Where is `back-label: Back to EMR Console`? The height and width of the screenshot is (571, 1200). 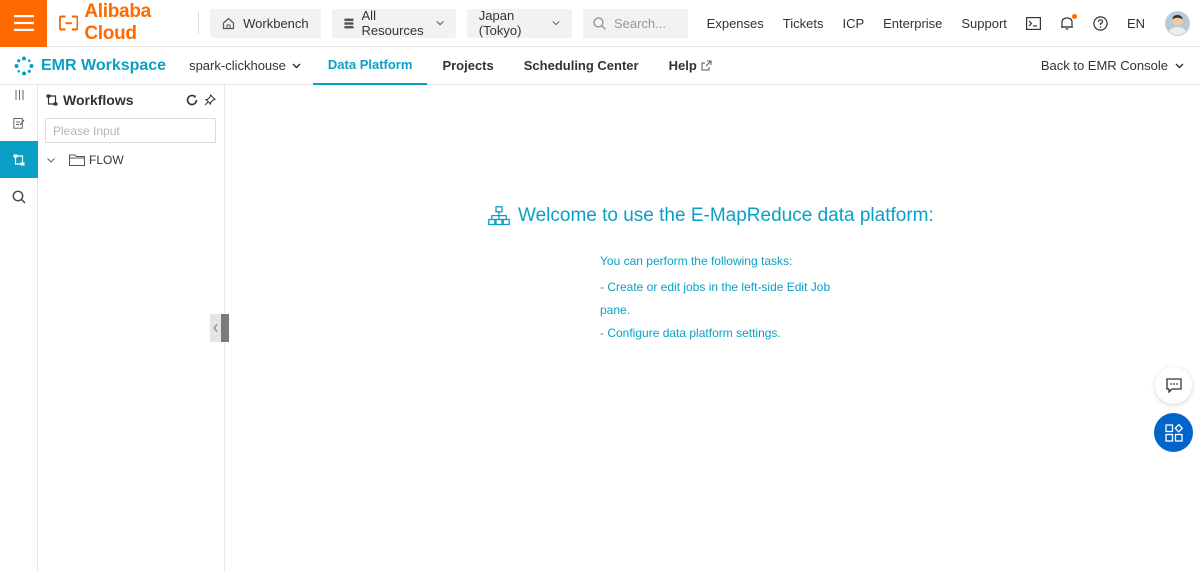
back-label: Back to EMR Console is located at coordinates (1104, 65).